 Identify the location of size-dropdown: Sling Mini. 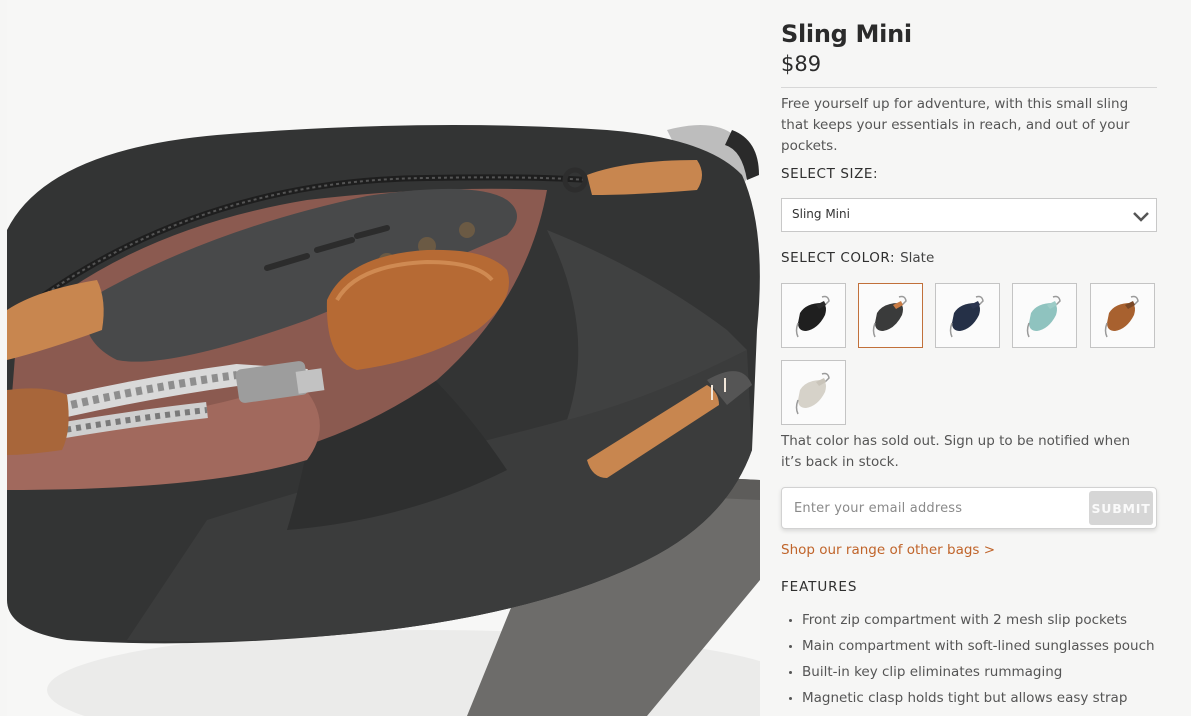
(969, 215).